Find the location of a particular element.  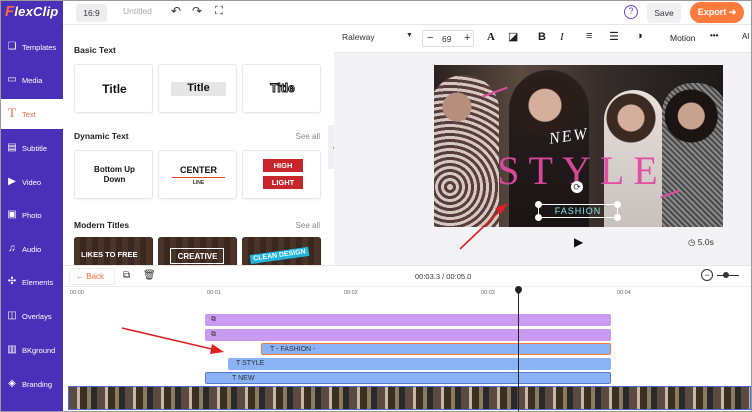

basic-text-card-1: Title is located at coordinates (113, 88).